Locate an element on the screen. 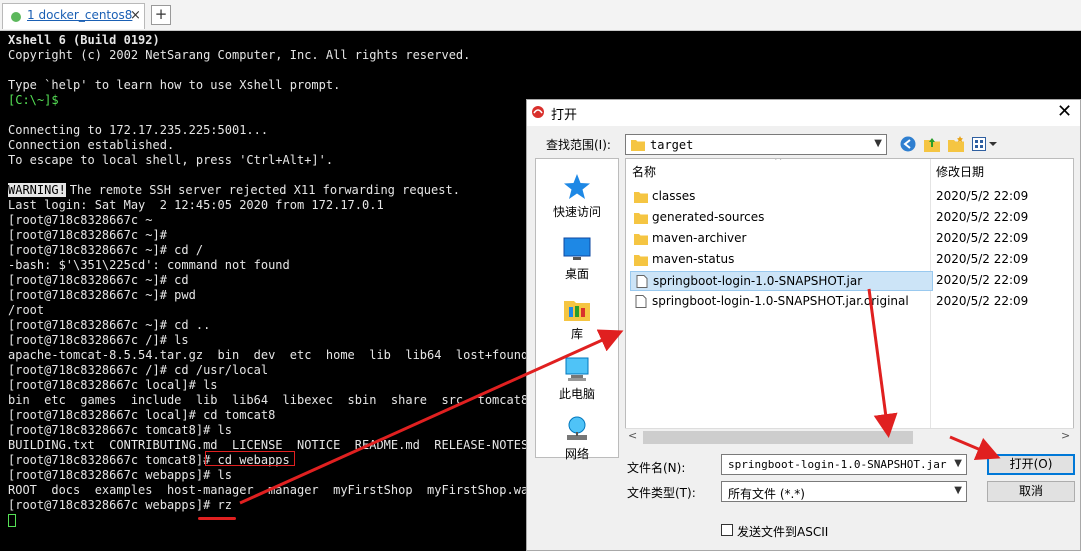 The image size is (1081, 551). file-row: maven-status is located at coordinates (781, 260).